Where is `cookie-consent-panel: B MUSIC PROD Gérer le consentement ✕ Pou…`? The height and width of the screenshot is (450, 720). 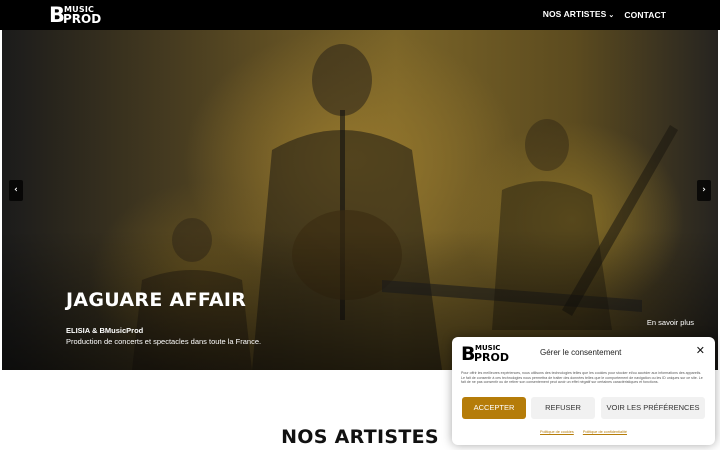
cookie-consent-panel: B MUSIC PROD Gérer le consentement ✕ Pou… is located at coordinates (583, 391).